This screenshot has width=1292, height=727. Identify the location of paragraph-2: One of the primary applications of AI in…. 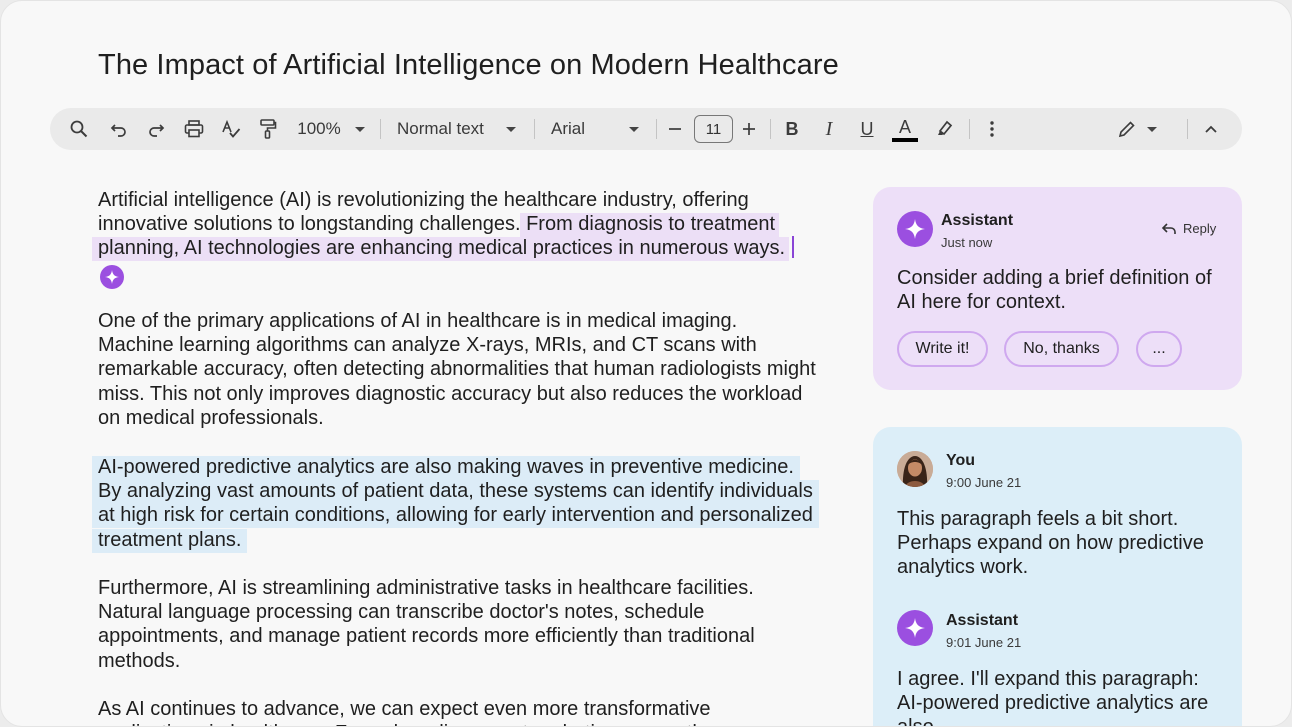
(458, 369).